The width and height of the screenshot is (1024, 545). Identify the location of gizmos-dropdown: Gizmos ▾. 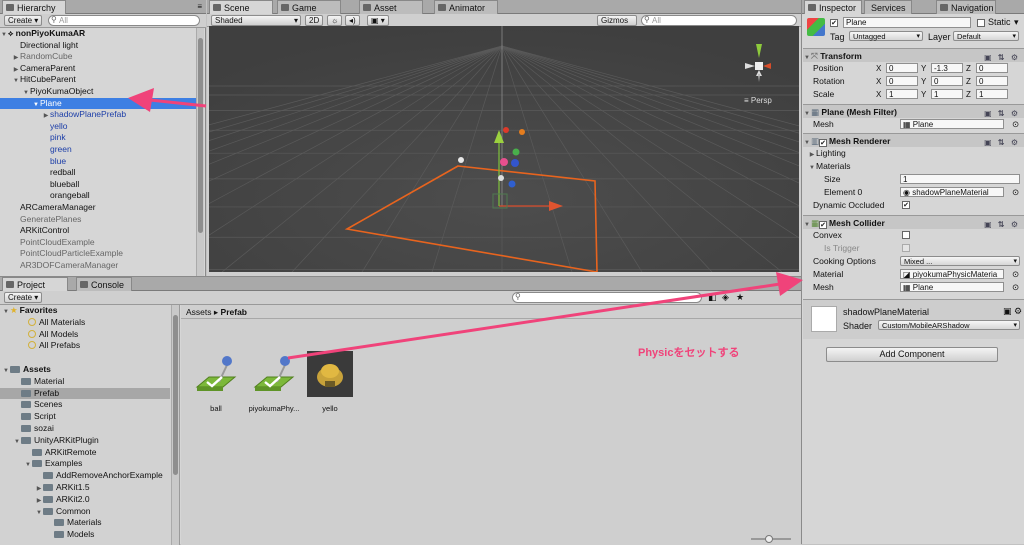
(617, 25).